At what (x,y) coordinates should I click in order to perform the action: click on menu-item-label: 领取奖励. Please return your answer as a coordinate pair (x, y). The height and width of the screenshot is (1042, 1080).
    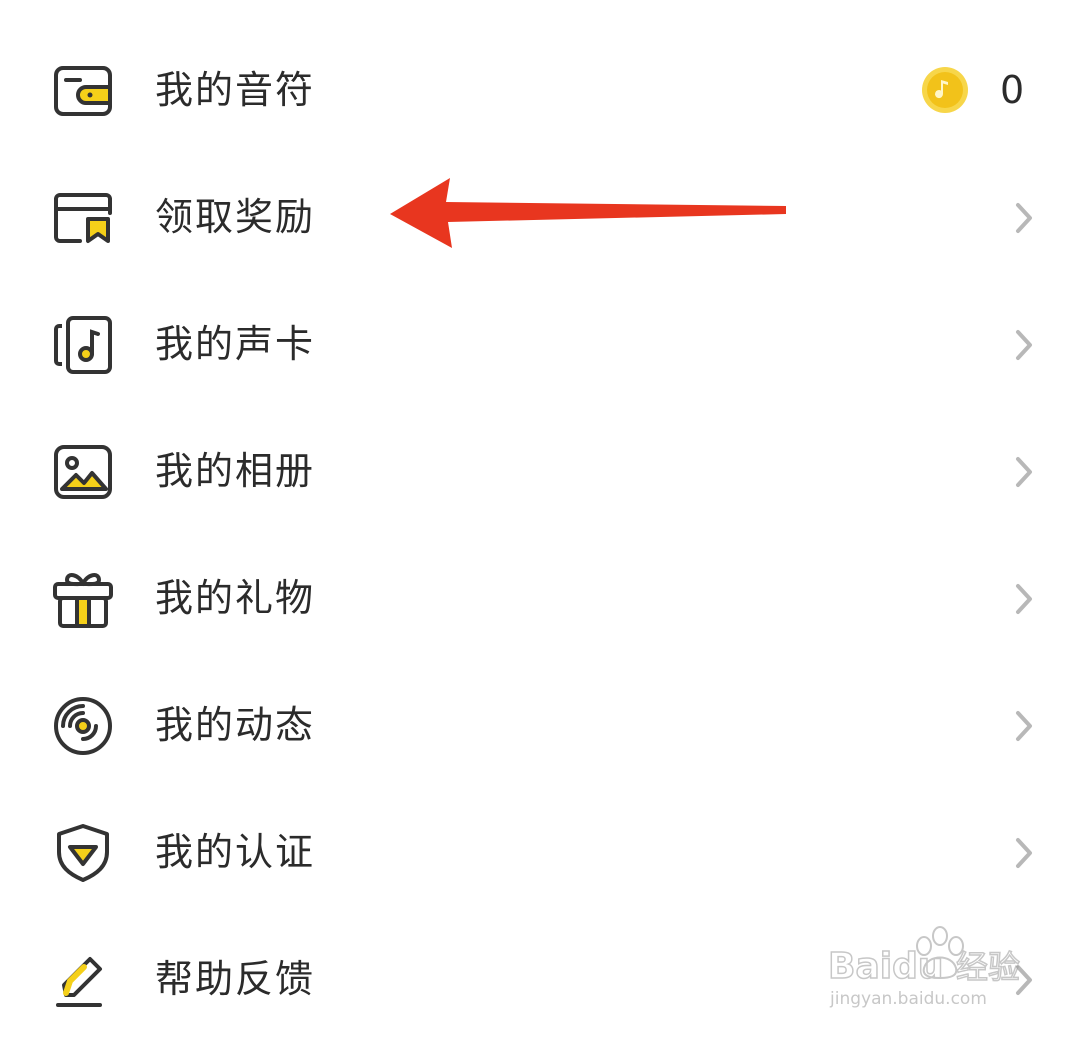
    Looking at the image, I should click on (235, 217).